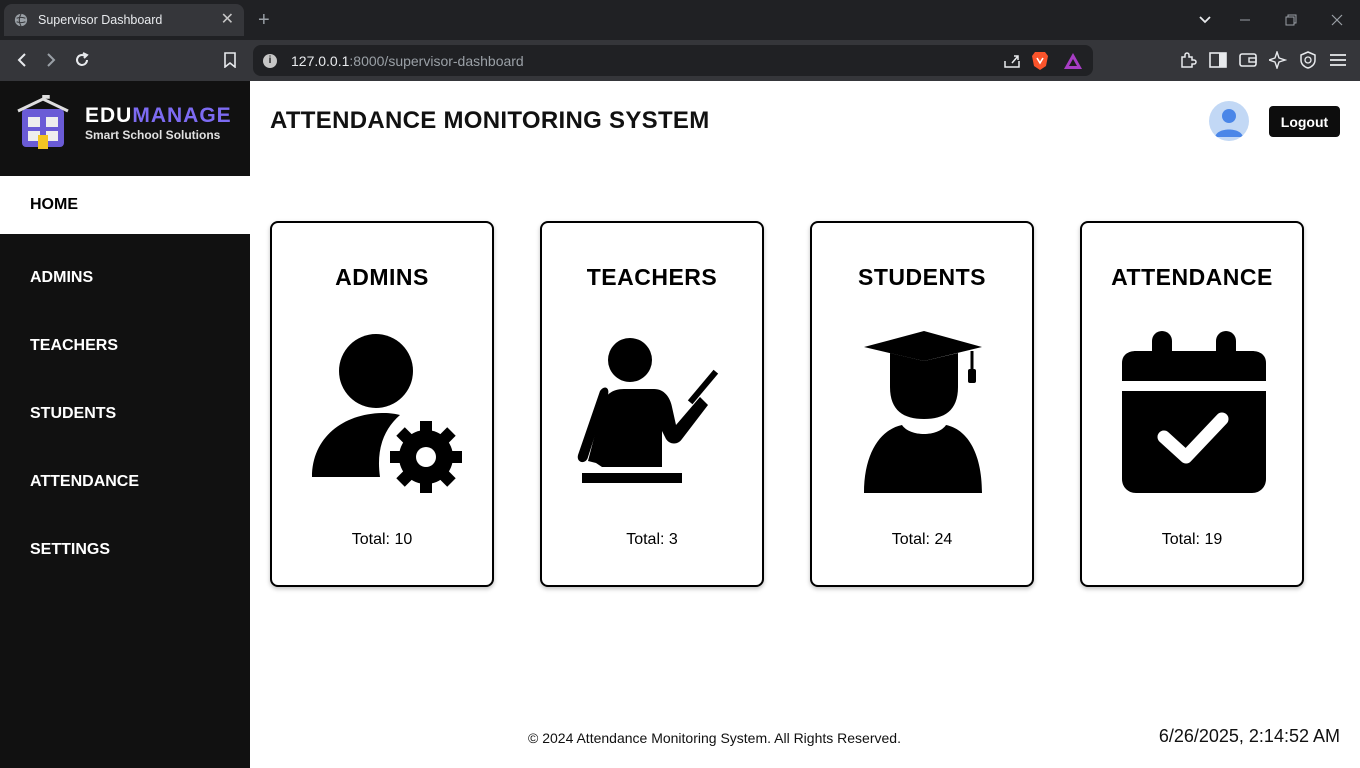  I want to click on sidebar-item-home: HOME, so click(125, 205).